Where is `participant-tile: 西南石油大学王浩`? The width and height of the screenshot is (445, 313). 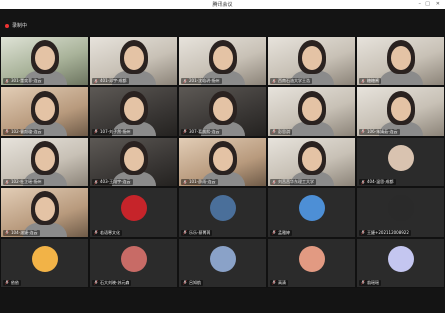 participant-tile: 西南石油大学王浩 is located at coordinates (311, 61).